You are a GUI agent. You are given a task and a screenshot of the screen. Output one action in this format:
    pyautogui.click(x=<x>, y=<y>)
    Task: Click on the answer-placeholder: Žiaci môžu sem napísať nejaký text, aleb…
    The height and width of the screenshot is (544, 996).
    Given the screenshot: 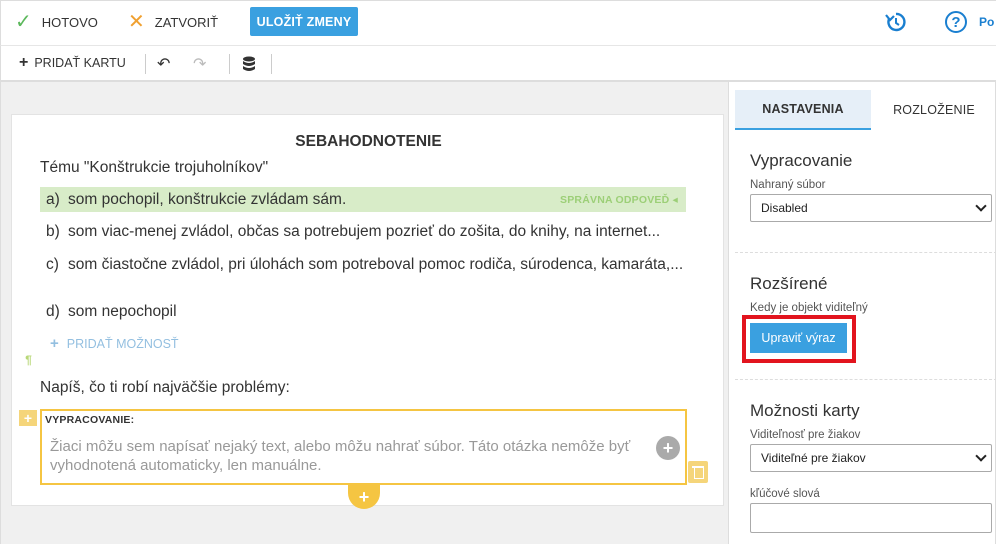 What is the action you would take?
    pyautogui.click(x=340, y=456)
    